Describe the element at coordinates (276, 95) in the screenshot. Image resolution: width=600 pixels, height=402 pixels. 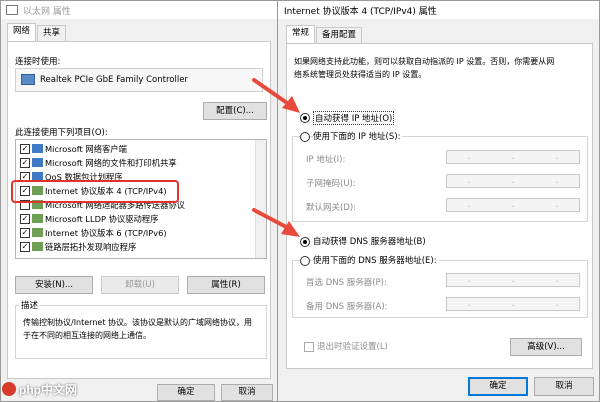
I see `arrow-to-auto-ip` at that location.